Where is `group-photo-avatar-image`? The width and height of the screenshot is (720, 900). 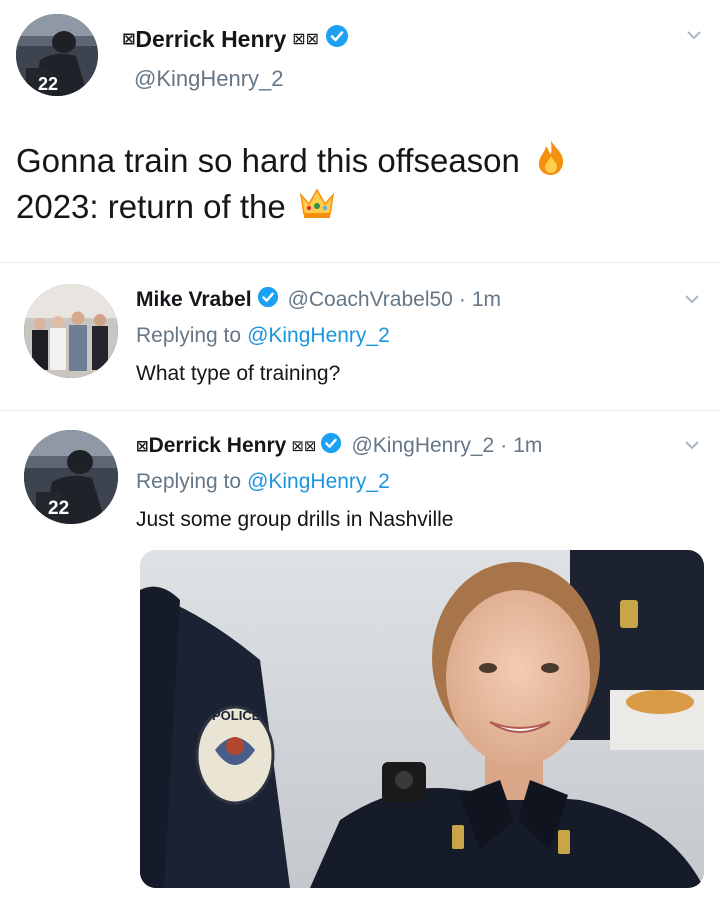
group-photo-avatar-image is located at coordinates (71, 331).